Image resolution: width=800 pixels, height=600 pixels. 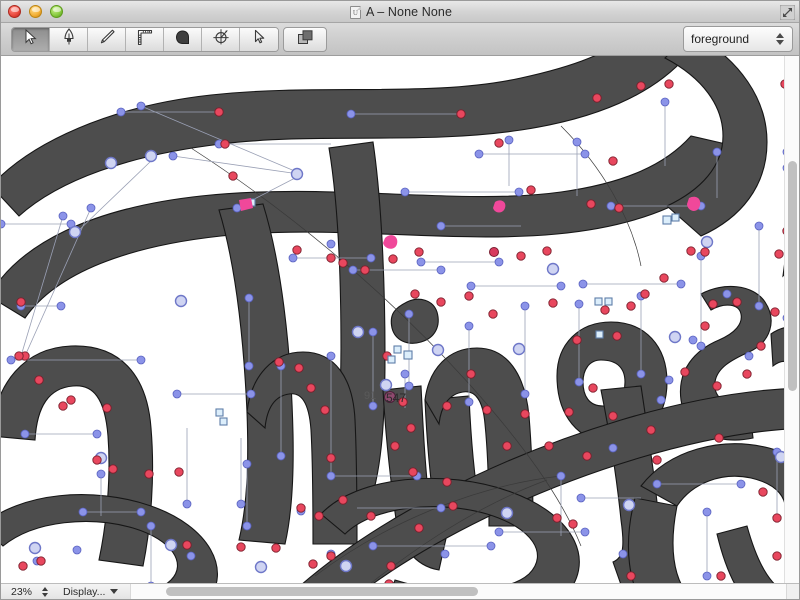 I want to click on rotate-tool, so click(x=221, y=39).